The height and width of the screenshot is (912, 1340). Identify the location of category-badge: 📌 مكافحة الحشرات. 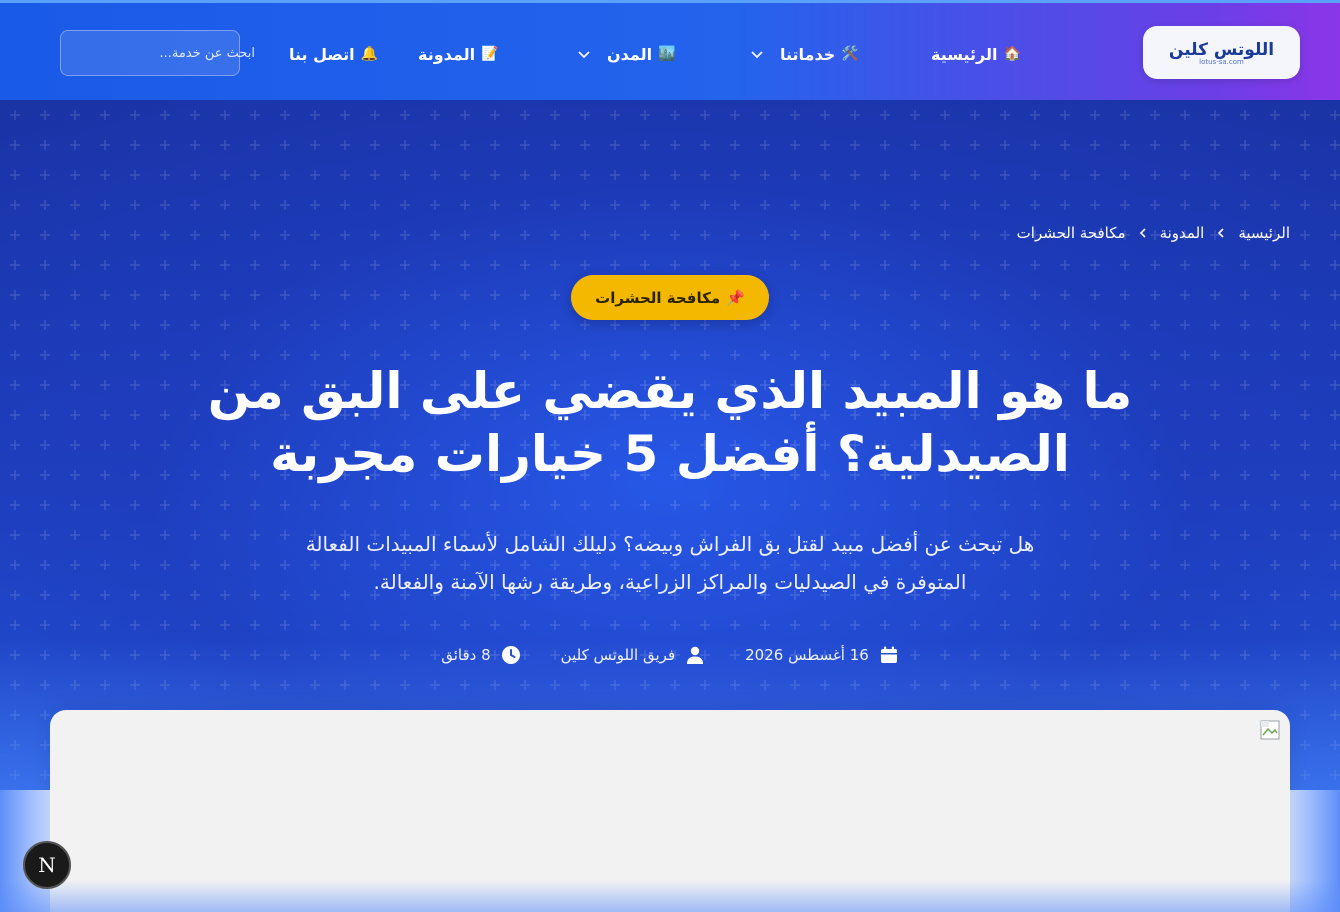
(670, 297).